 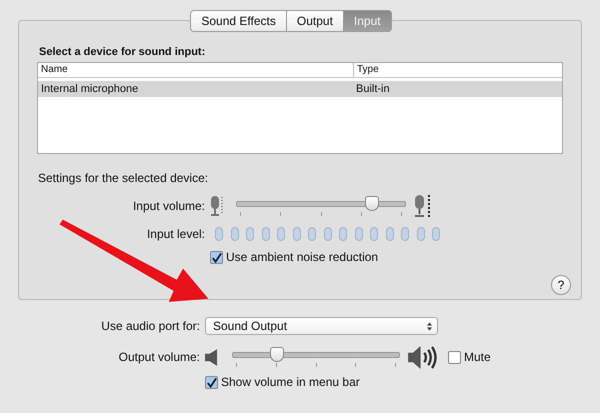 I want to click on section-heading: Settings for the selected device:, so click(x=124, y=178).